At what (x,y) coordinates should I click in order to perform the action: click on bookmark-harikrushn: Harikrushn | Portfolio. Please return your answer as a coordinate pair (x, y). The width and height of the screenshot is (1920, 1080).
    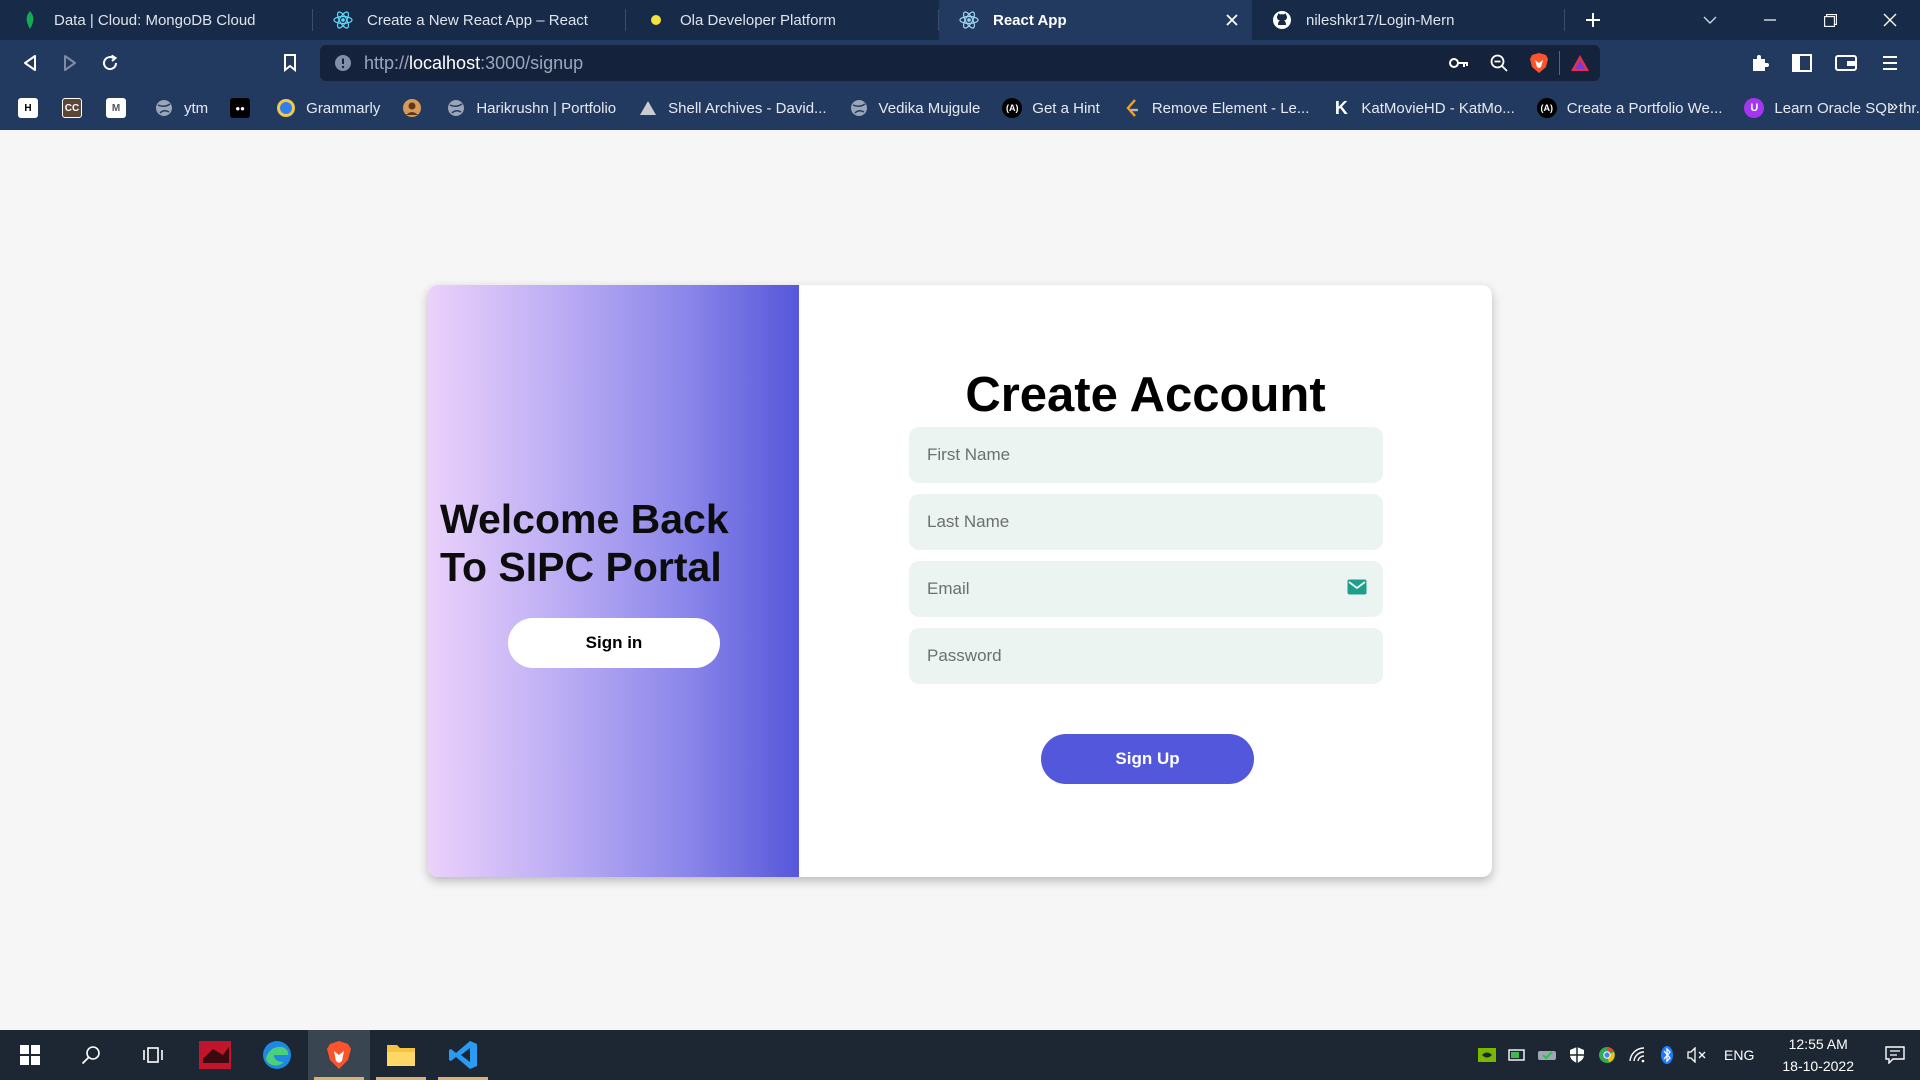
    Looking at the image, I should click on (531, 108).